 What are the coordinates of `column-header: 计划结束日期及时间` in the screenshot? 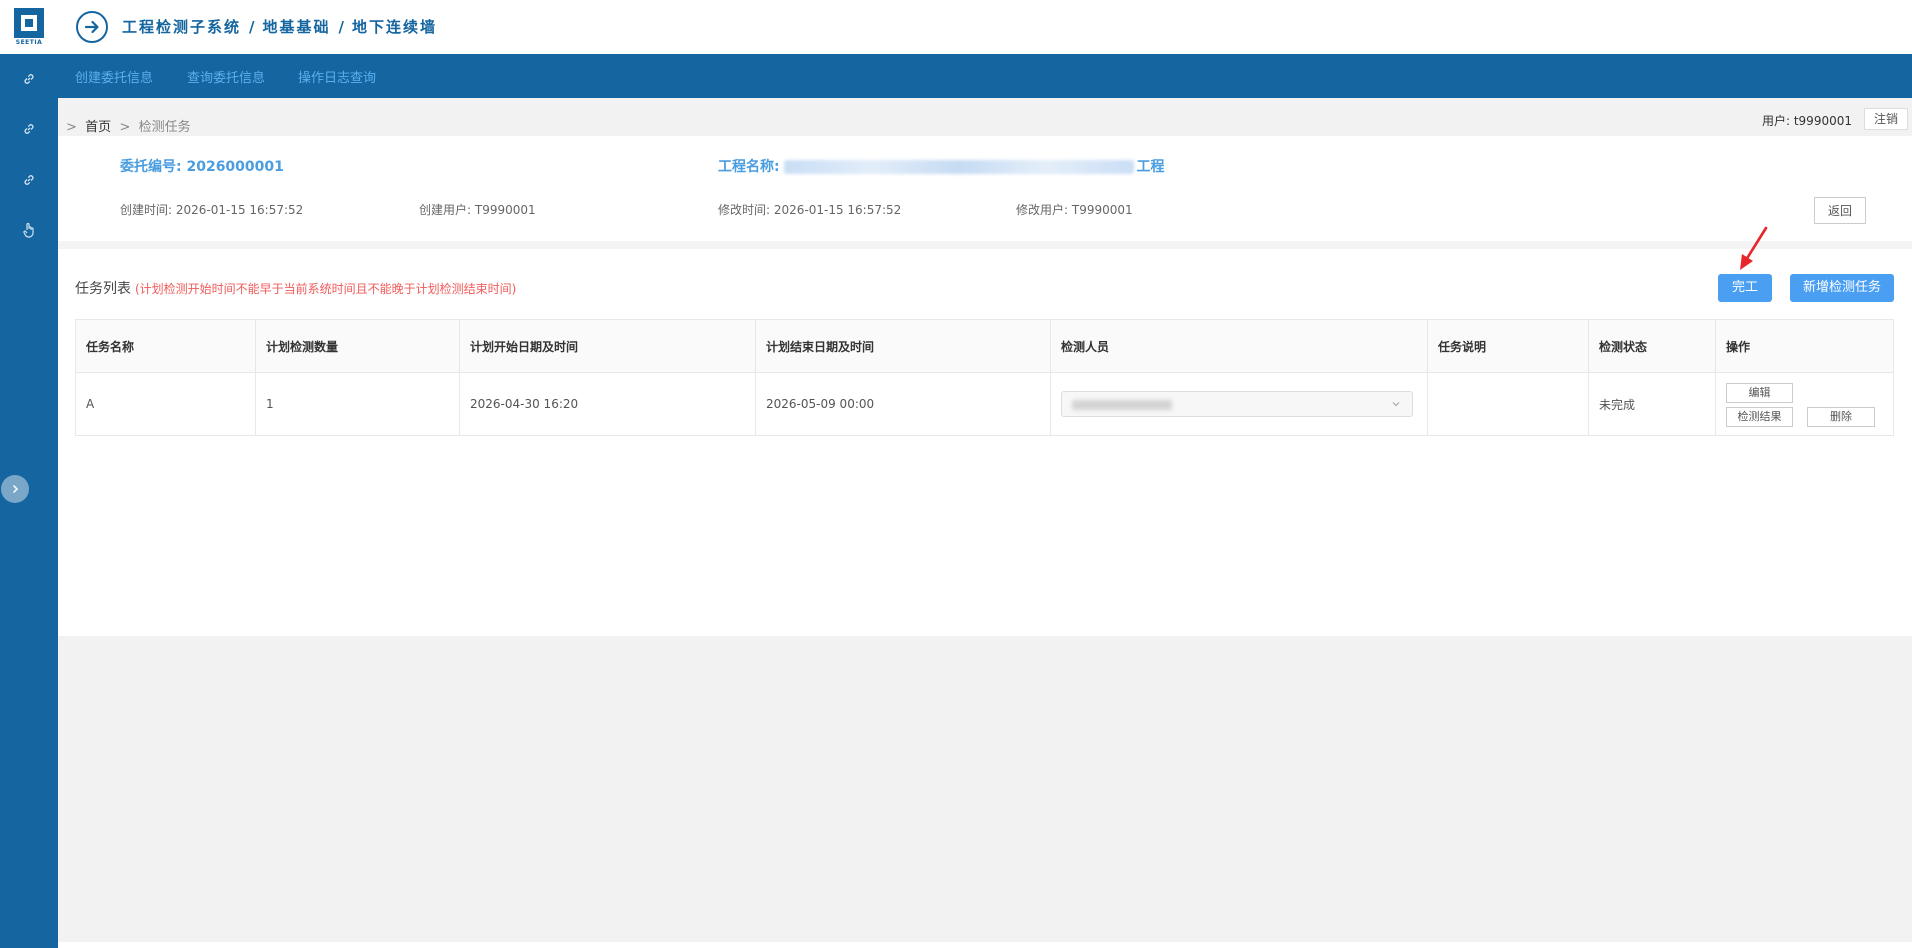 It's located at (903, 346).